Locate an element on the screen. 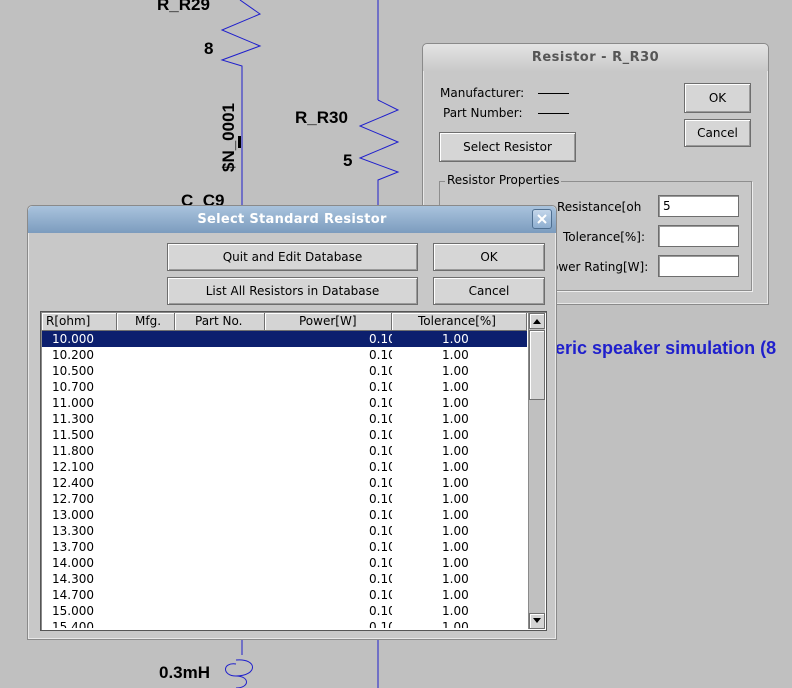 The height and width of the screenshot is (688, 792). cell-r-ohm: 14.300 is located at coordinates (73, 579).